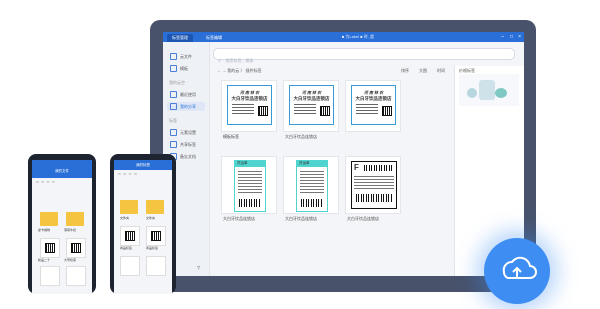  What do you see at coordinates (62, 227) in the screenshot?
I see `phone-left-screen: 我的文件 ▭ ▭ ▭ ▭ 摩卡咖啡 薄荷牛奶 新品二十 大号奶茶` at bounding box center [62, 227].